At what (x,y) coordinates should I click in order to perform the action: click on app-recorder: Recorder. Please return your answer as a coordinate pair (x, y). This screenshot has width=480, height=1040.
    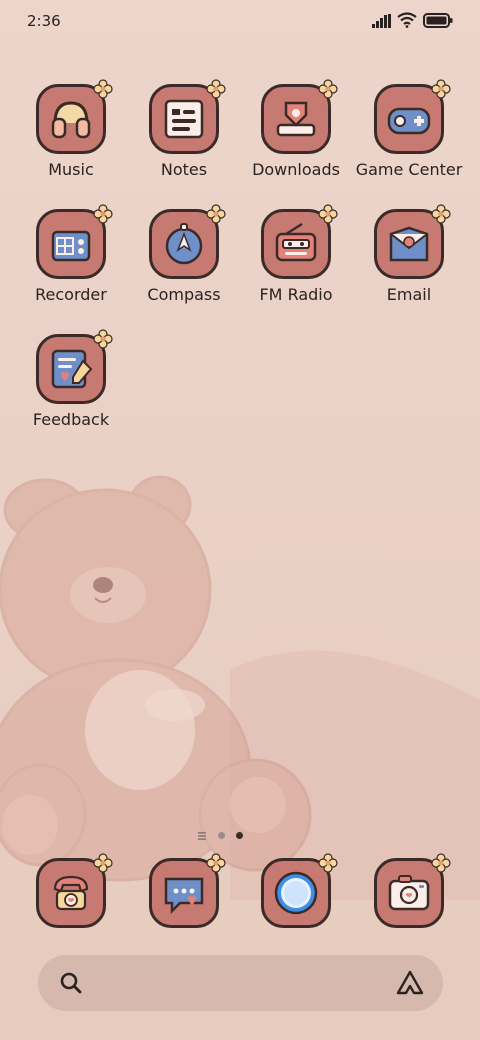
    Looking at the image, I should click on (71, 261).